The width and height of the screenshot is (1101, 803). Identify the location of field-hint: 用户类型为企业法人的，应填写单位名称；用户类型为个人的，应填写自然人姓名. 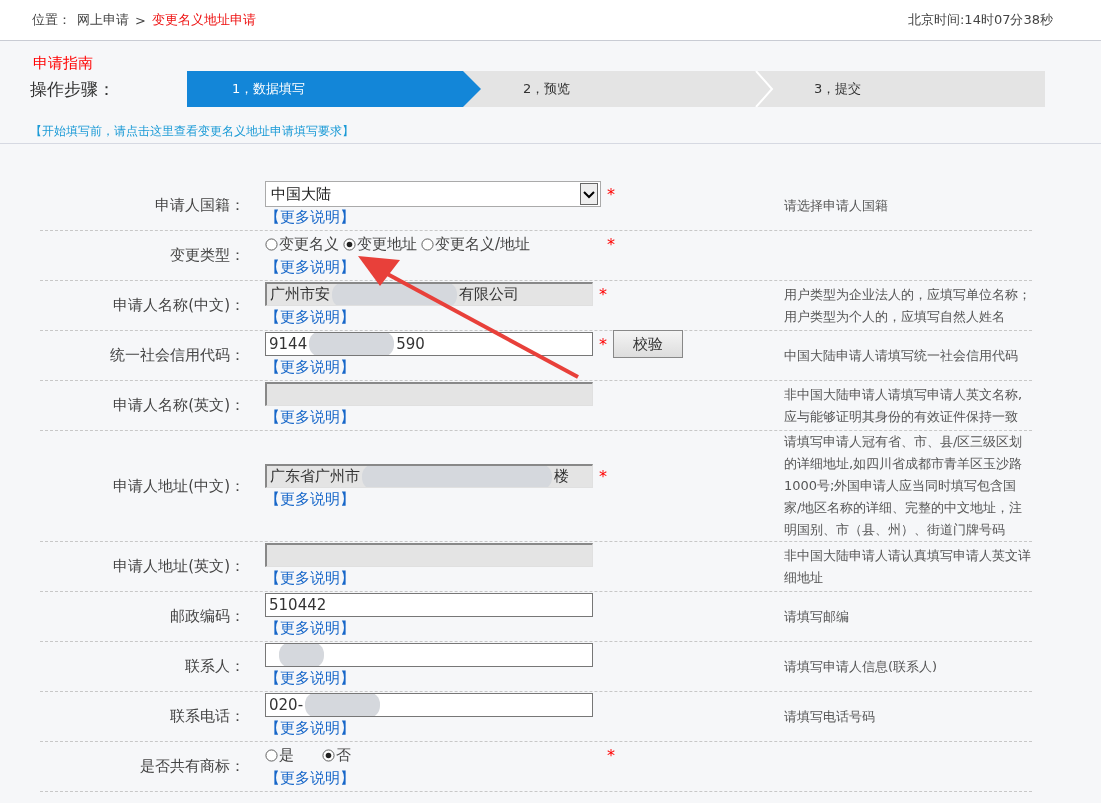
(908, 305).